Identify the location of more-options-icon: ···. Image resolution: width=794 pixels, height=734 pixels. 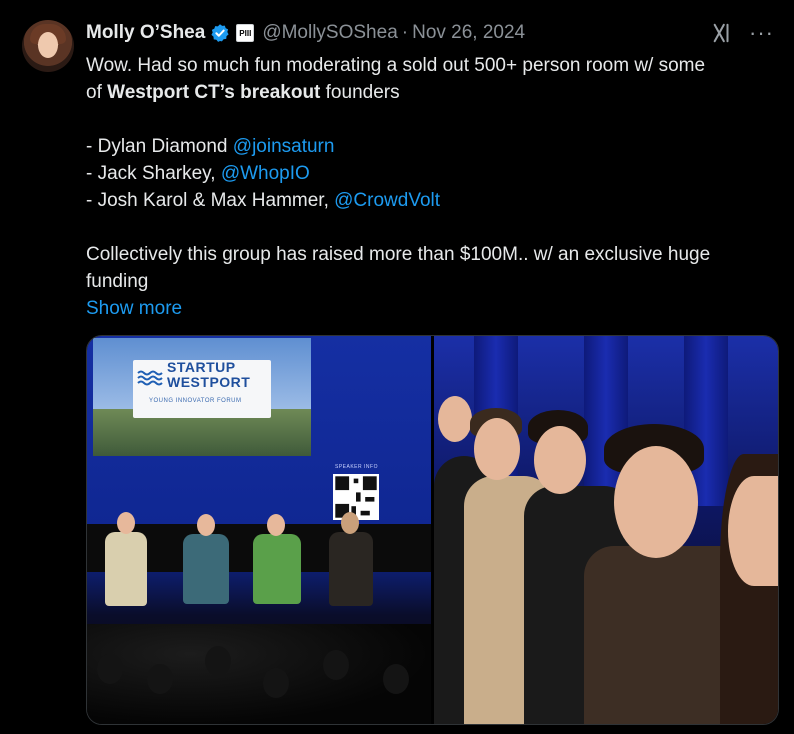
(761, 33).